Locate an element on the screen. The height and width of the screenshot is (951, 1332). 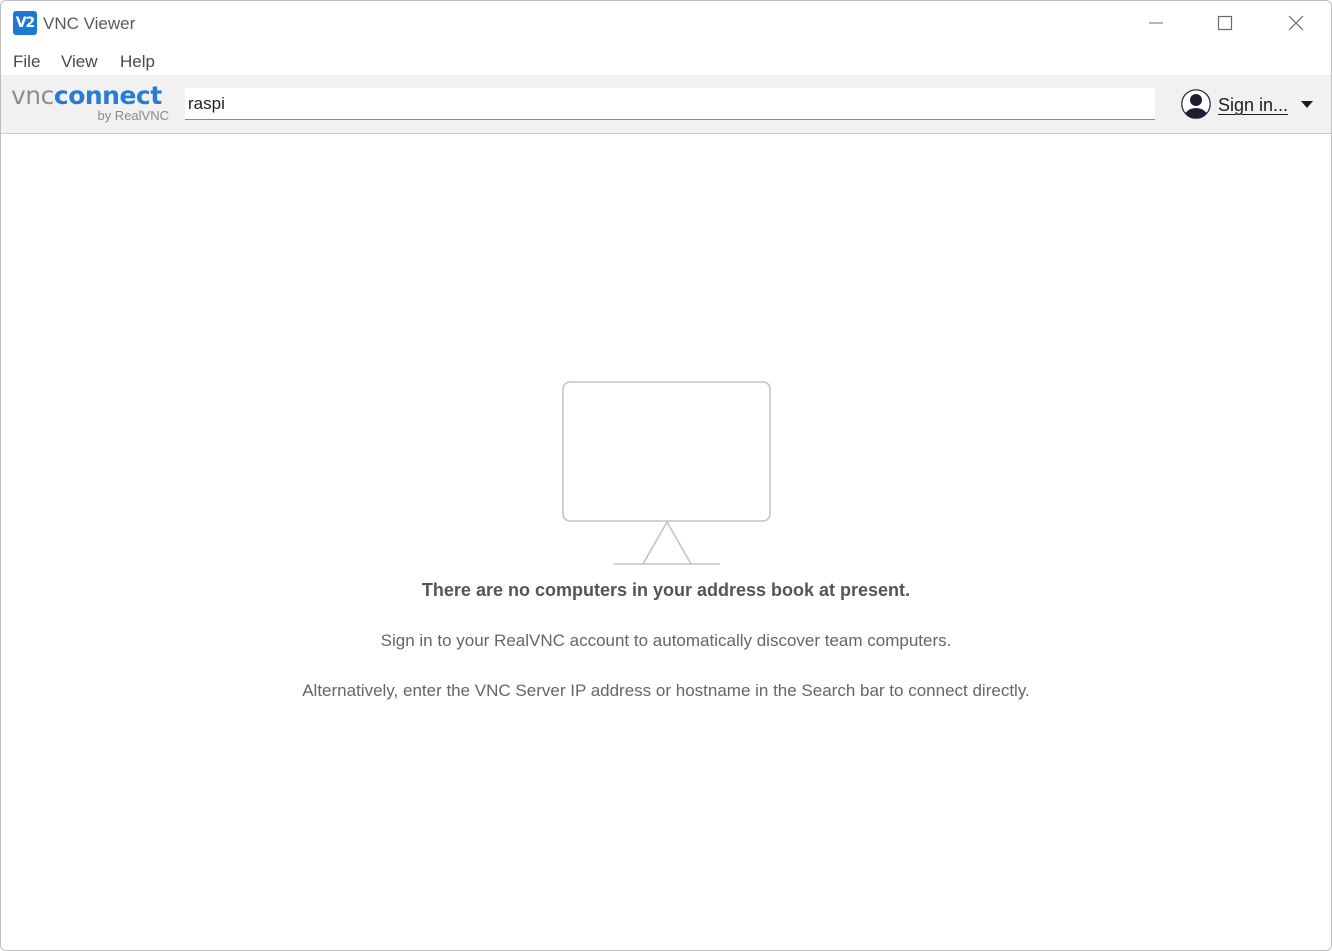
logo-wordmark: vncconnect is located at coordinates (86, 95).